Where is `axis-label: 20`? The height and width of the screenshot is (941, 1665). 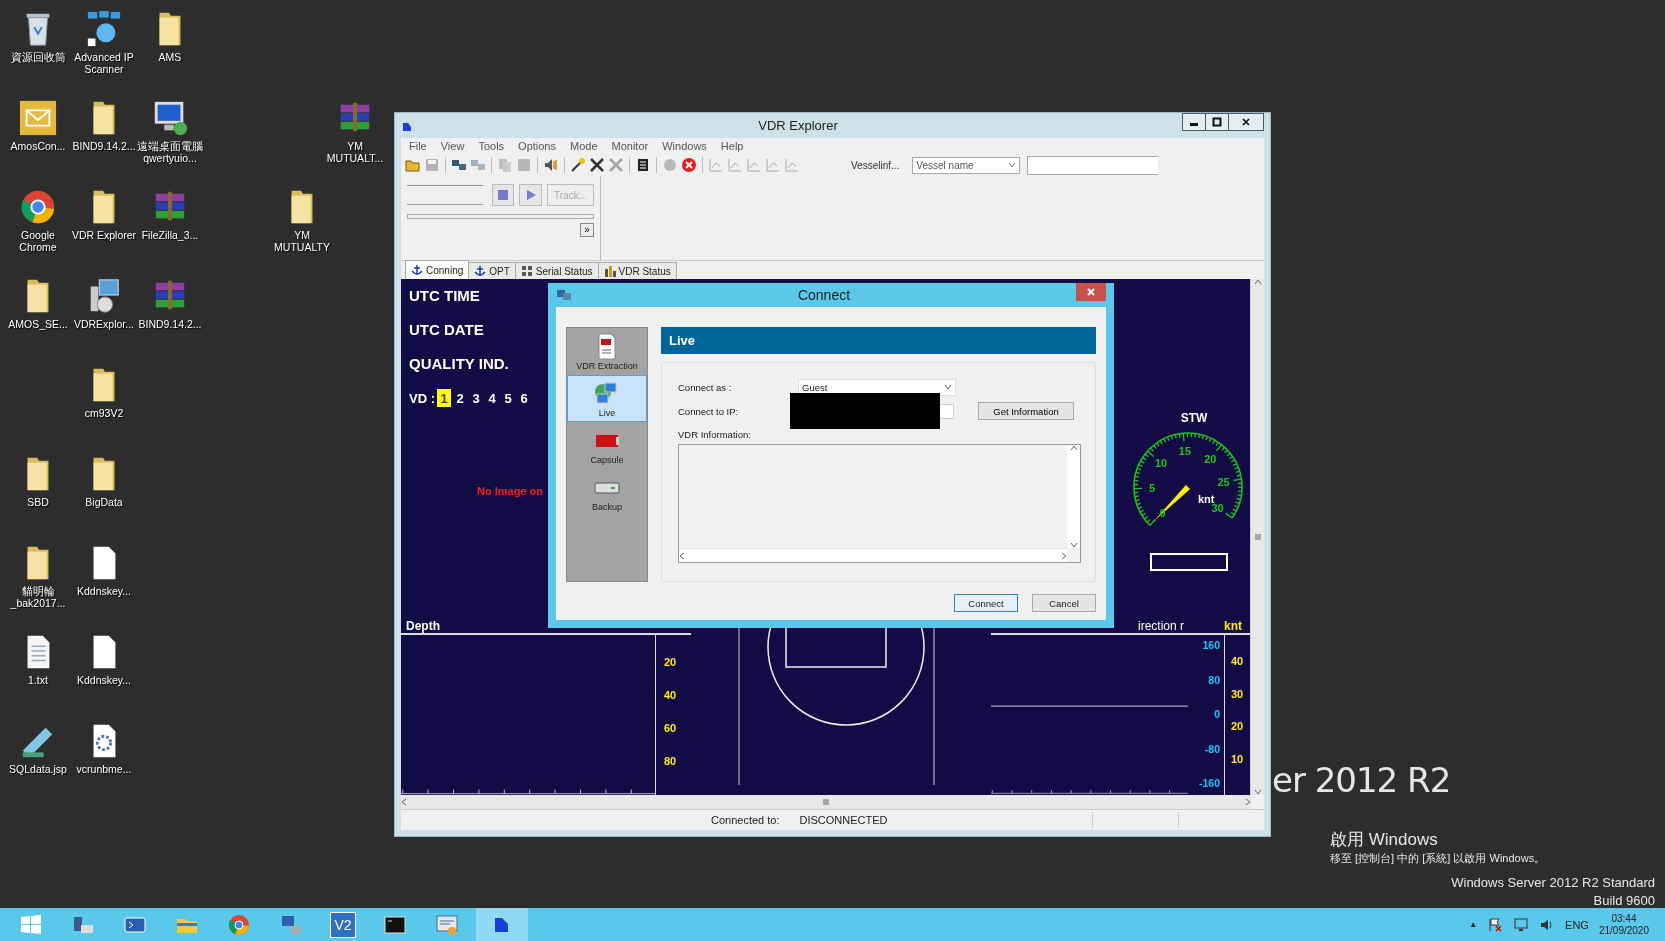
axis-label: 20 is located at coordinates (1238, 726).